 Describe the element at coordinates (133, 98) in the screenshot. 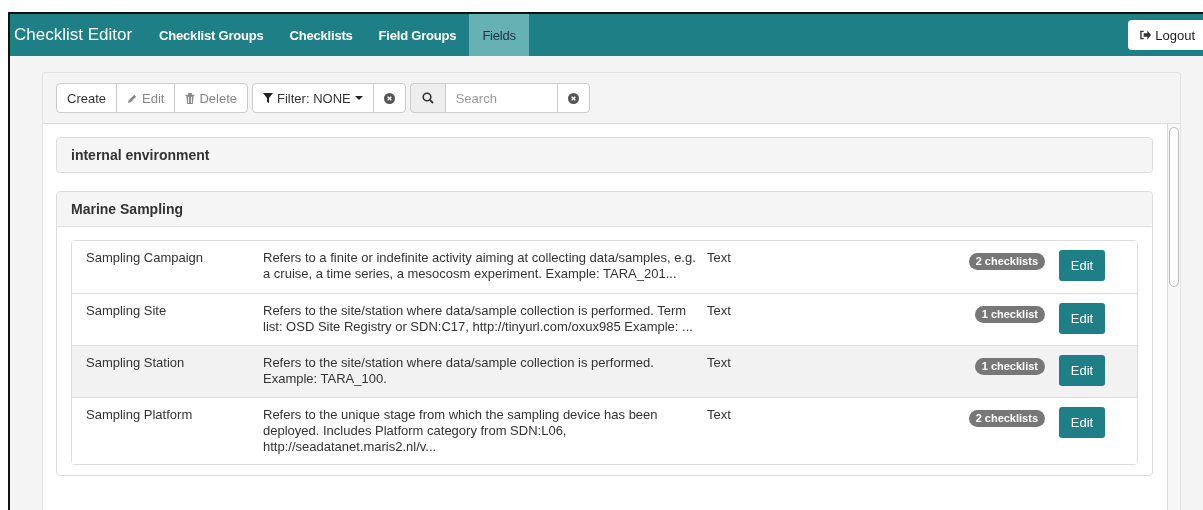

I see `pencil-icon` at that location.